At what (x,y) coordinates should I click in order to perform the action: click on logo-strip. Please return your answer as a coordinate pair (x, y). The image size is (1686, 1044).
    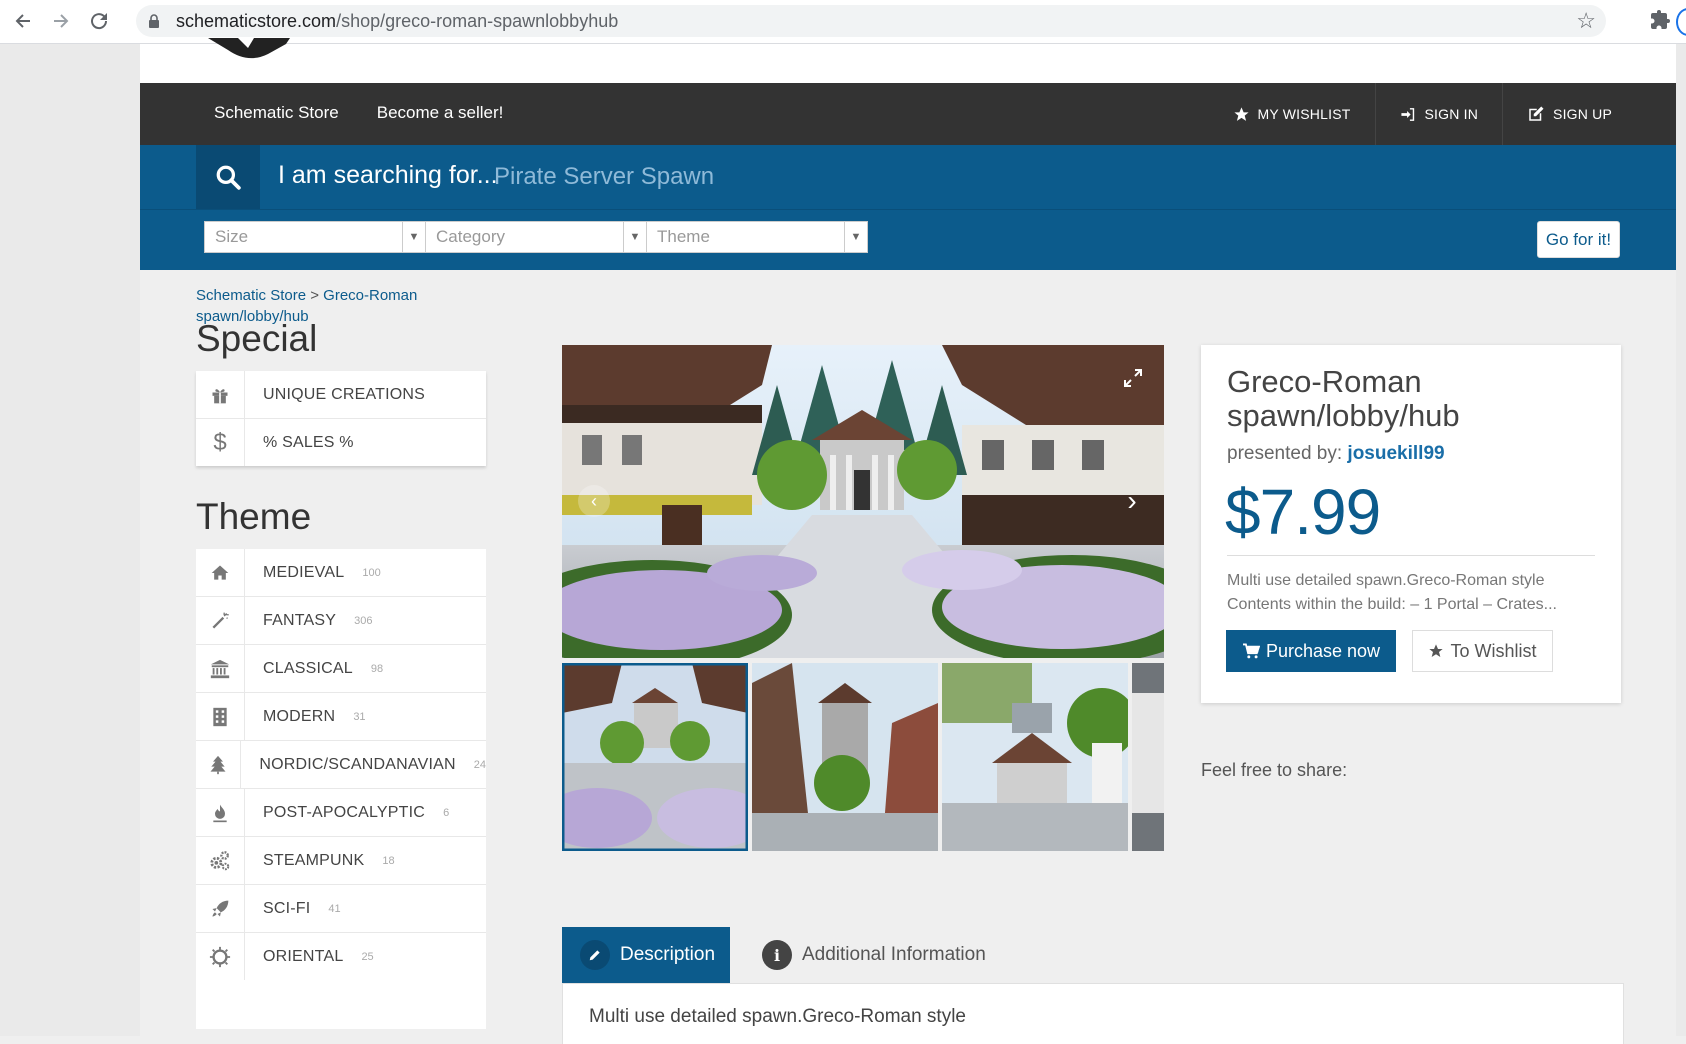
    Looking at the image, I should click on (908, 60).